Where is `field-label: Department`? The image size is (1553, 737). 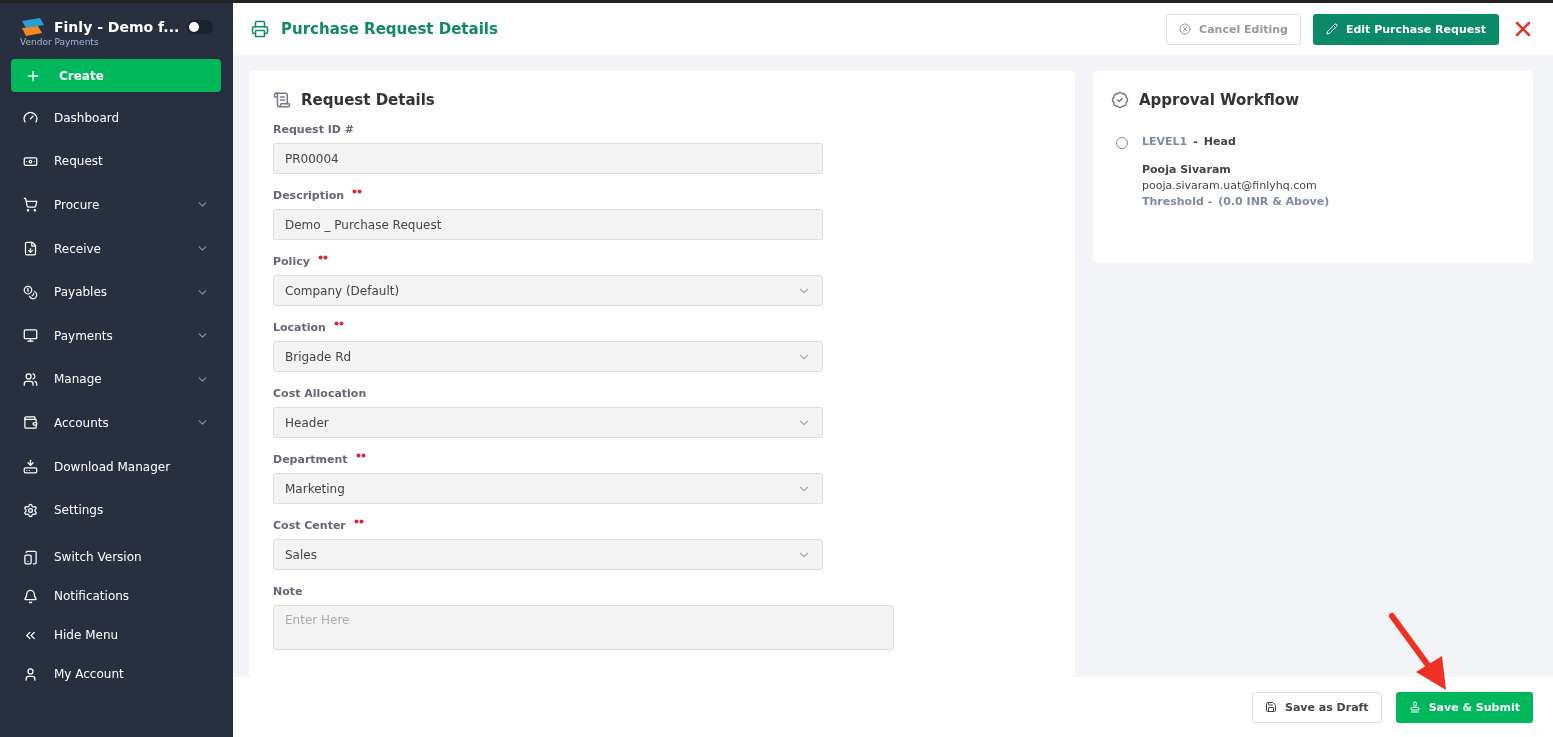 field-label: Department is located at coordinates (310, 459).